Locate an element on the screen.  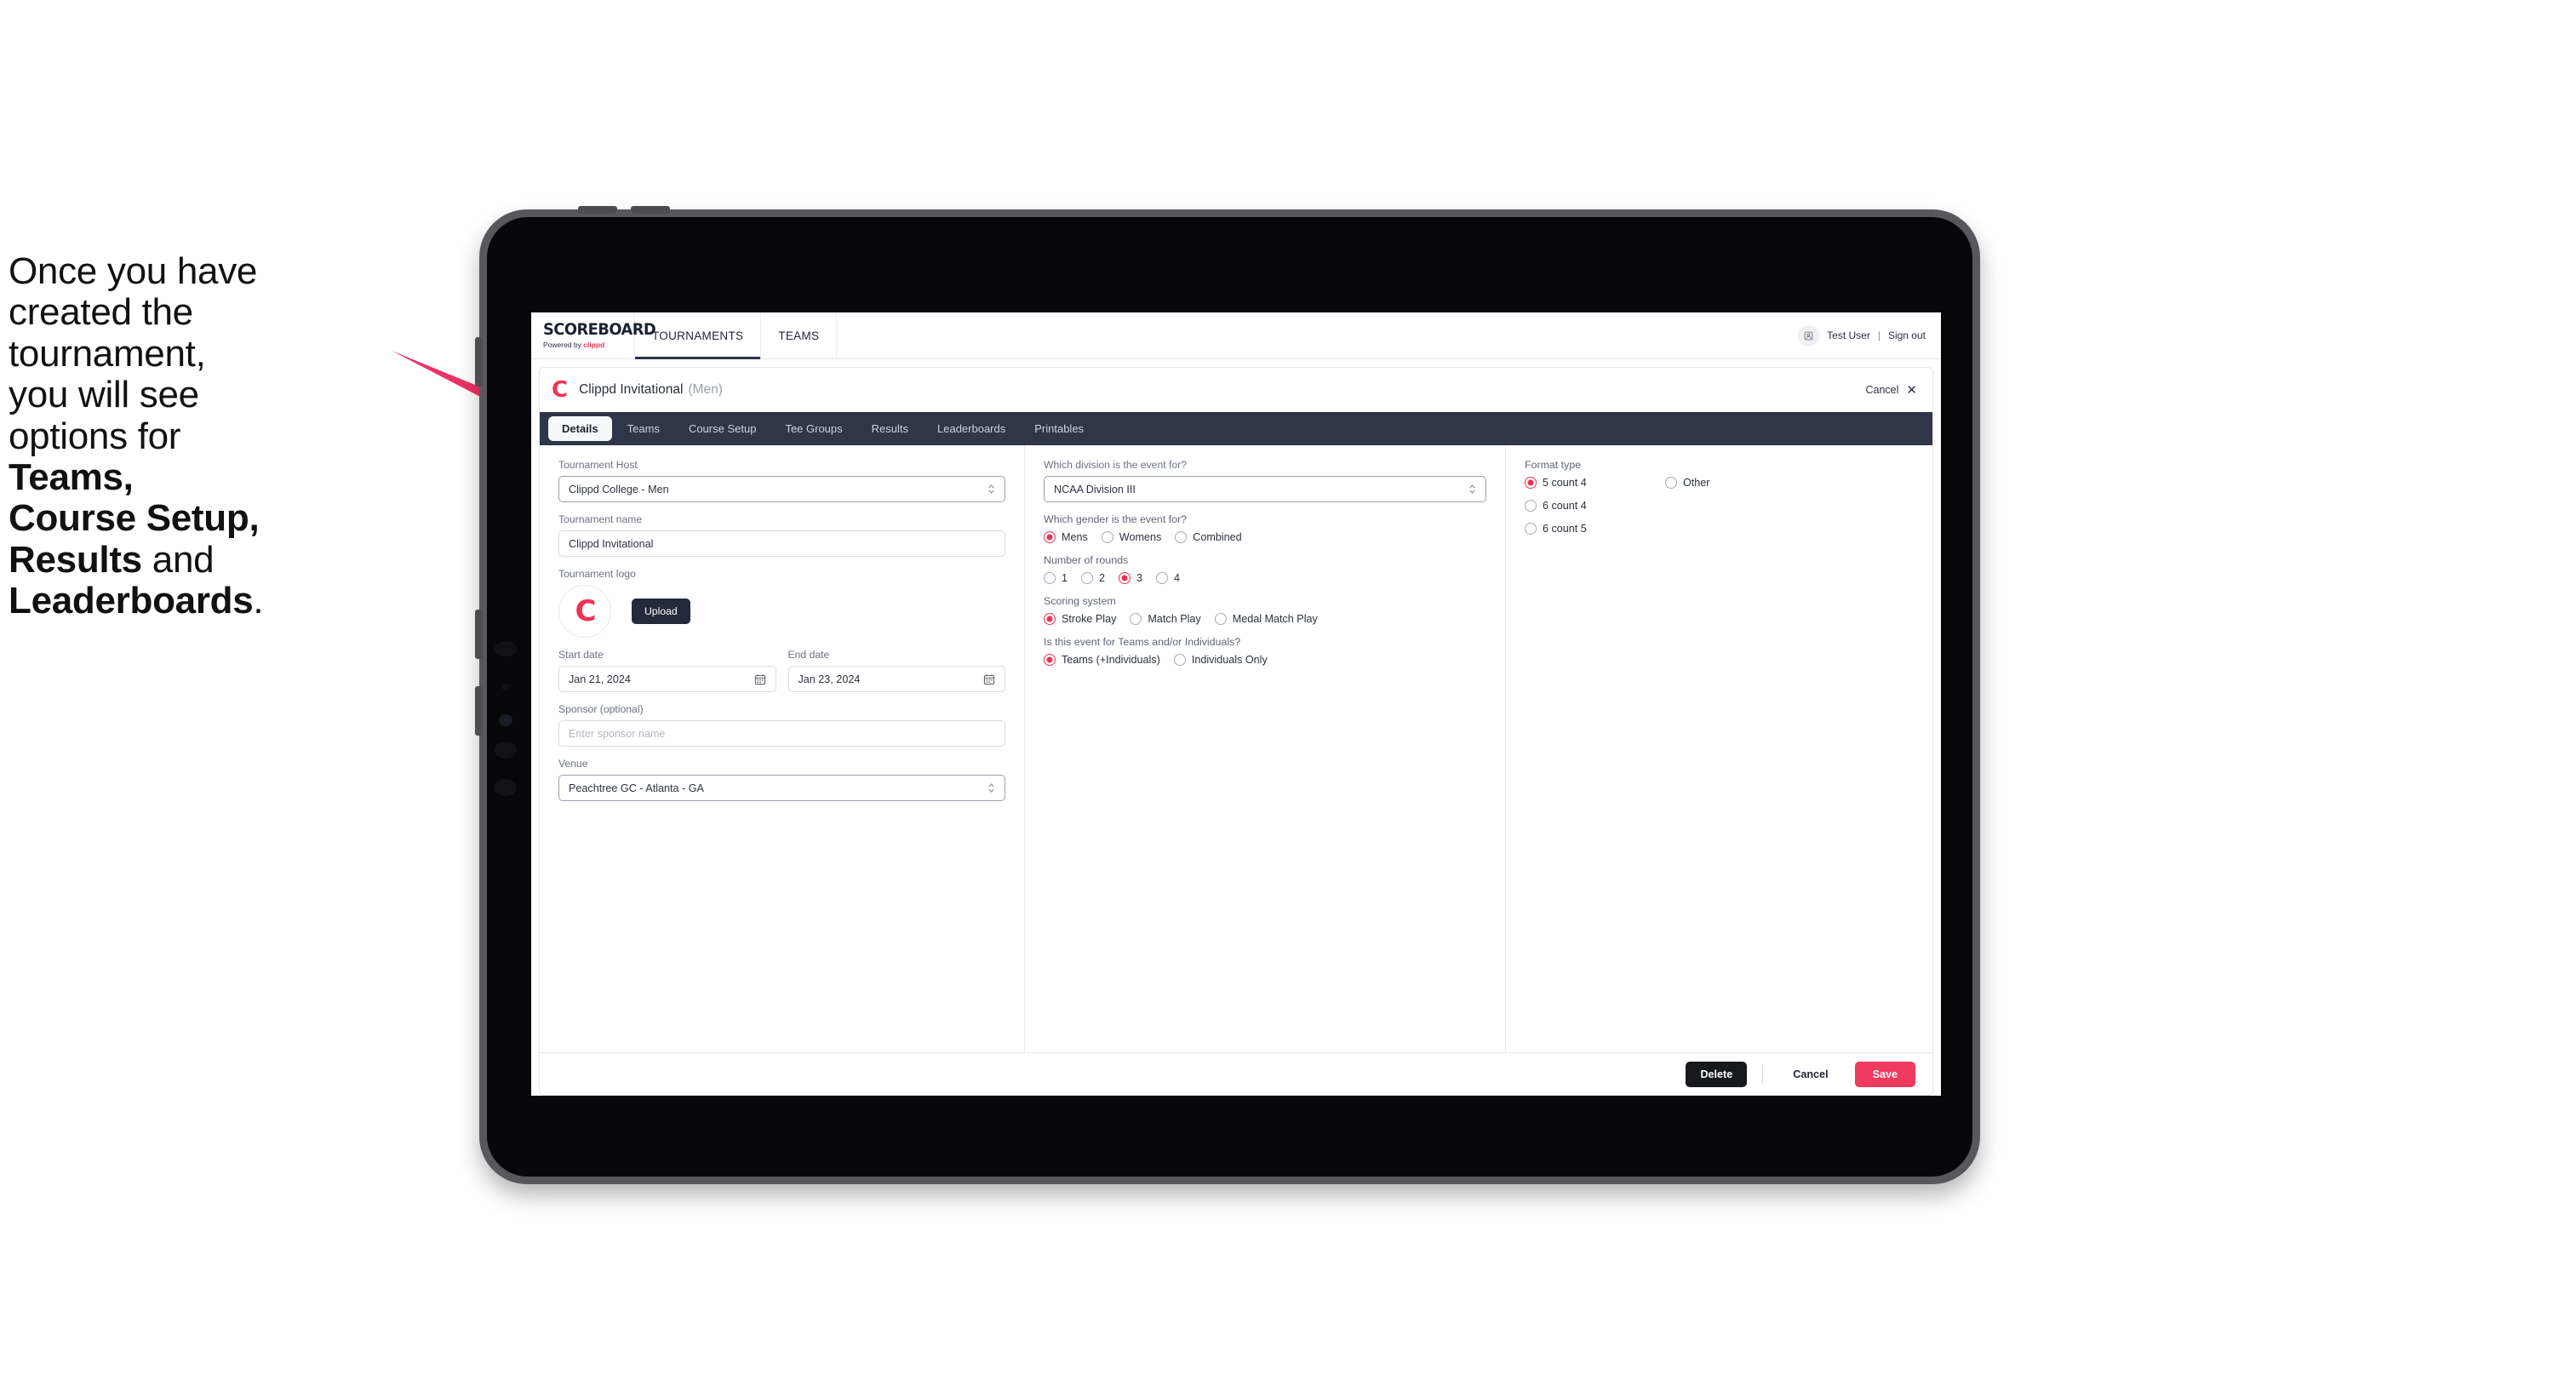
delete-button-label: Delete is located at coordinates (1716, 1074).